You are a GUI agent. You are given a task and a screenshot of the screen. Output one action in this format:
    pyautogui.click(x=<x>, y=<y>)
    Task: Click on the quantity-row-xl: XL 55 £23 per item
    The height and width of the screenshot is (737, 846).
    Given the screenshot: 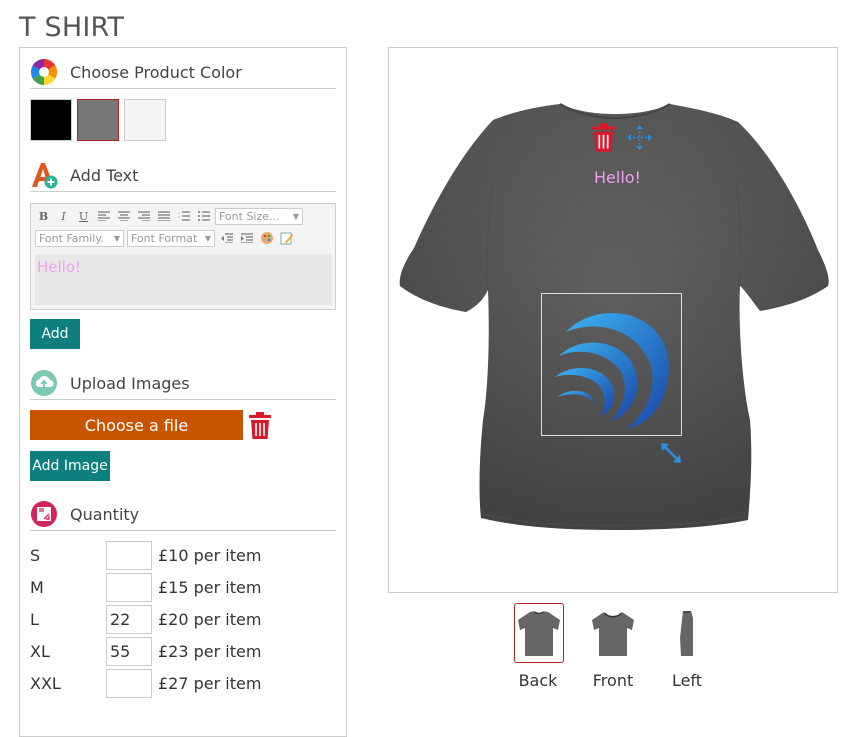 What is the action you would take?
    pyautogui.click(x=145, y=651)
    